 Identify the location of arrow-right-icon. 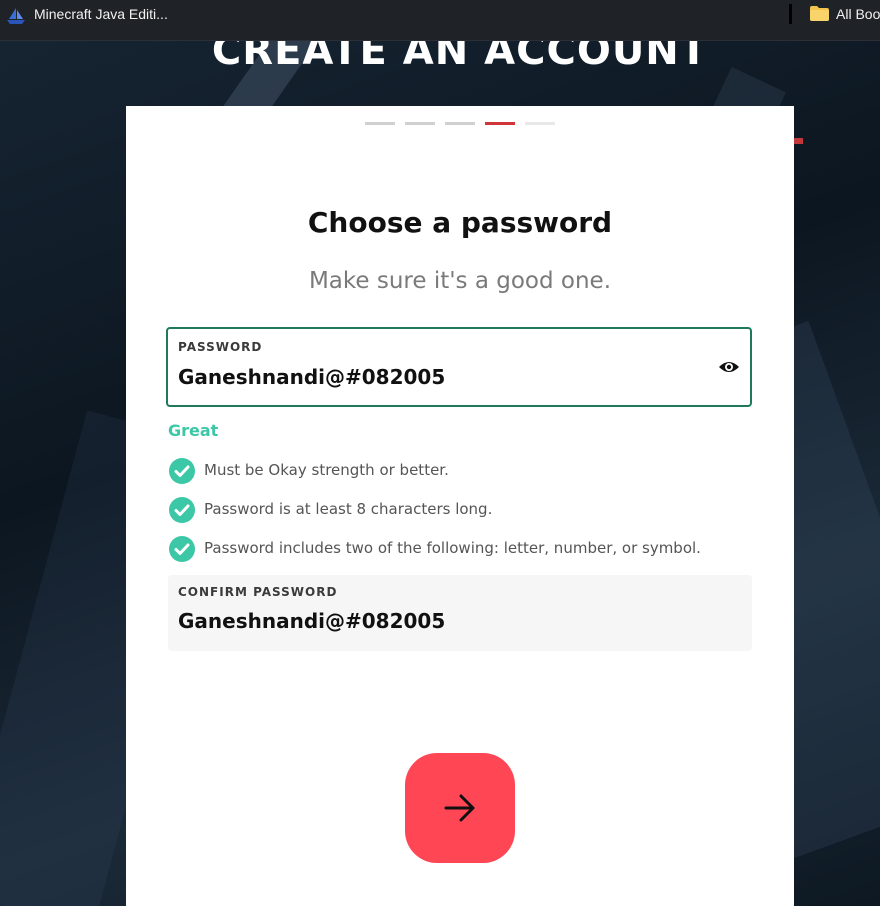
(459, 808).